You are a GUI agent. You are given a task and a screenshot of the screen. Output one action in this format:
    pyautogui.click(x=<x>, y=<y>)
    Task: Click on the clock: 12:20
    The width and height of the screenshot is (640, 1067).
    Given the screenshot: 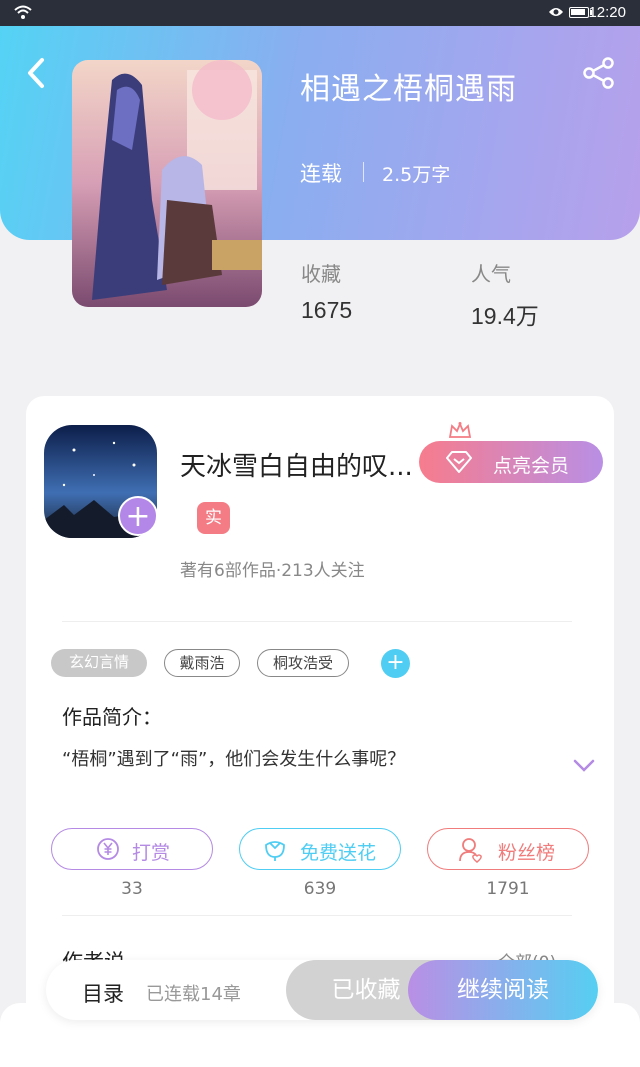 What is the action you would take?
    pyautogui.click(x=607, y=12)
    